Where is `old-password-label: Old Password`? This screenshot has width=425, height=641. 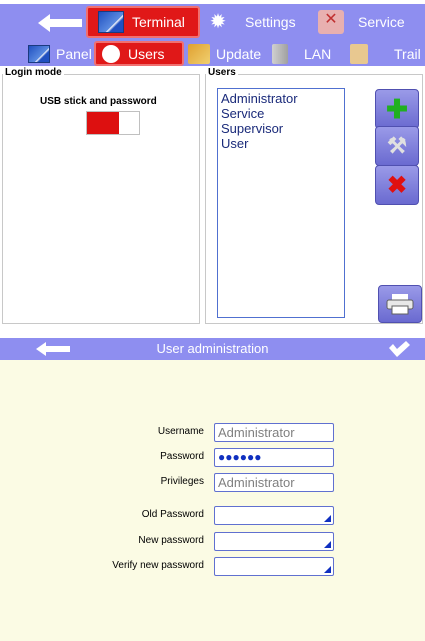 old-password-label: Old Password is located at coordinates (172, 514).